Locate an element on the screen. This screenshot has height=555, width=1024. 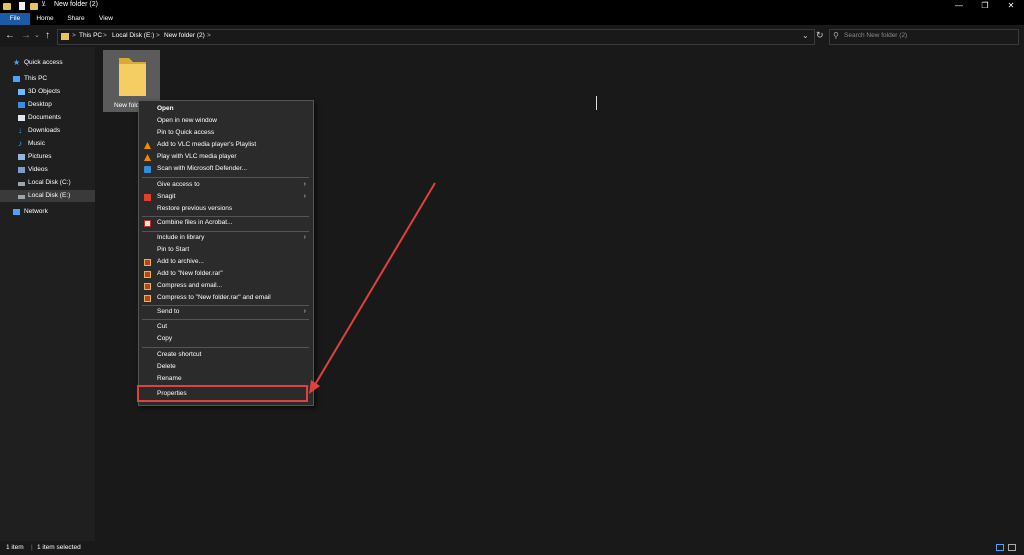
details-view-icon is located at coordinates (1000, 547).